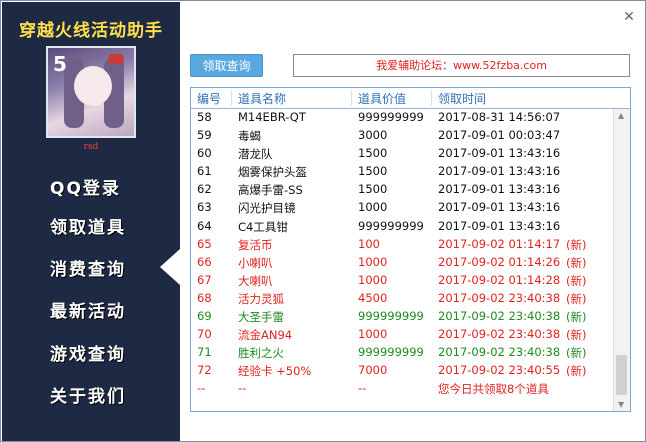 The width and height of the screenshot is (646, 442). I want to click on column-header-time: 领取时间, so click(462, 98).